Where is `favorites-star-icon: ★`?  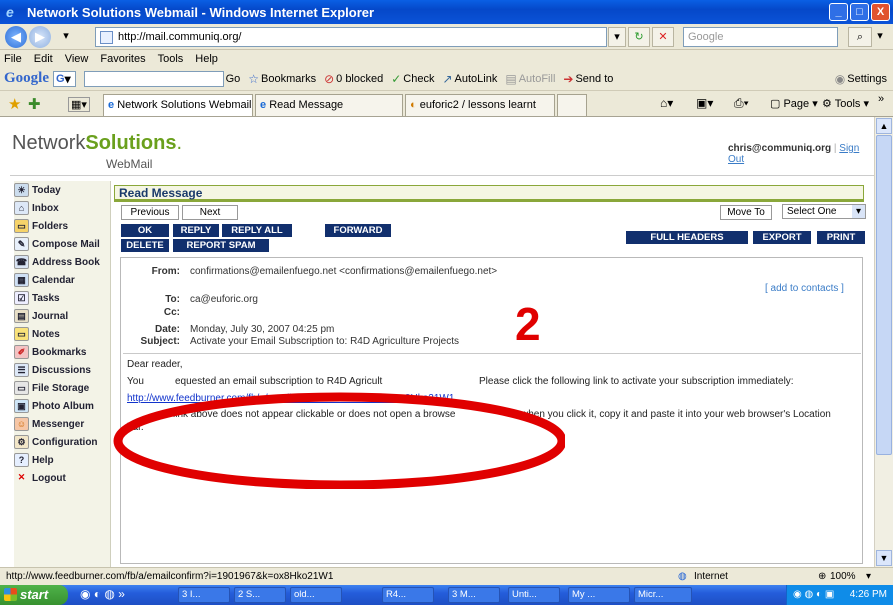
favorites-star-icon: ★ is located at coordinates (14, 104).